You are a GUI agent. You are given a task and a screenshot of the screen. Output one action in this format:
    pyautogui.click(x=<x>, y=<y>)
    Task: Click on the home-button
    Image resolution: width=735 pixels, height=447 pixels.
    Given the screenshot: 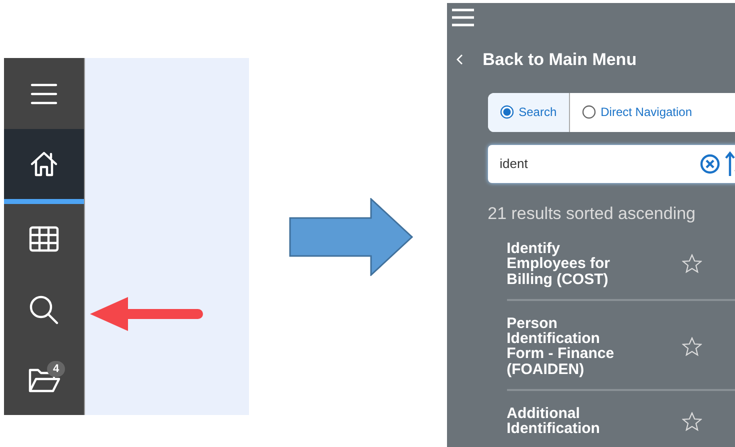 What is the action you would take?
    pyautogui.click(x=44, y=166)
    